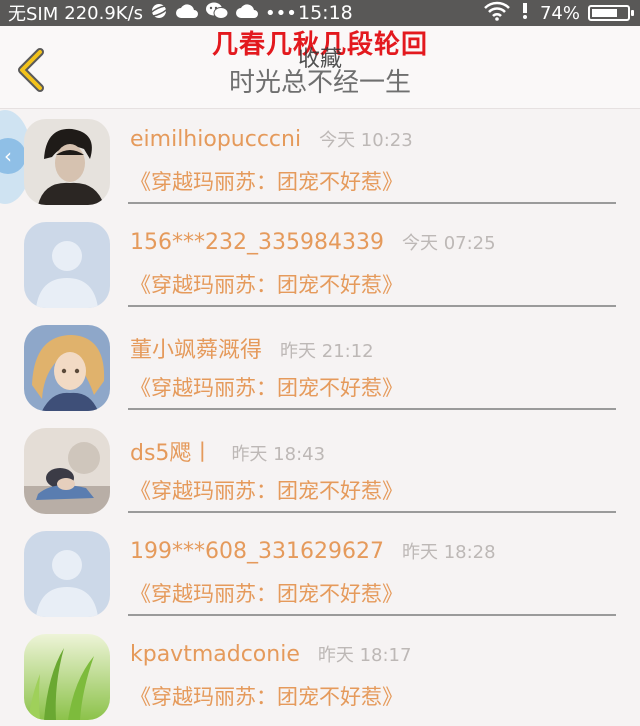 The height and width of the screenshot is (726, 640). What do you see at coordinates (366, 140) in the screenshot?
I see `timestamp: 今天 10:23` at bounding box center [366, 140].